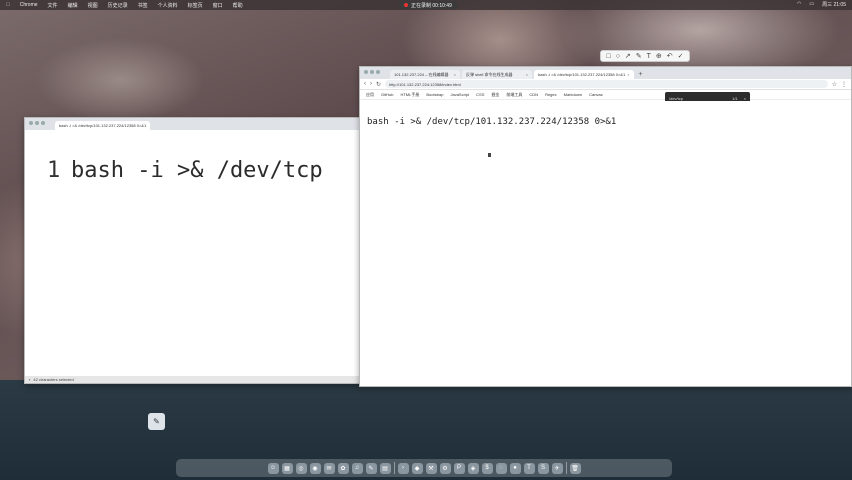  What do you see at coordinates (573, 94) in the screenshot?
I see `bookmark-item: Markdown` at bounding box center [573, 94].